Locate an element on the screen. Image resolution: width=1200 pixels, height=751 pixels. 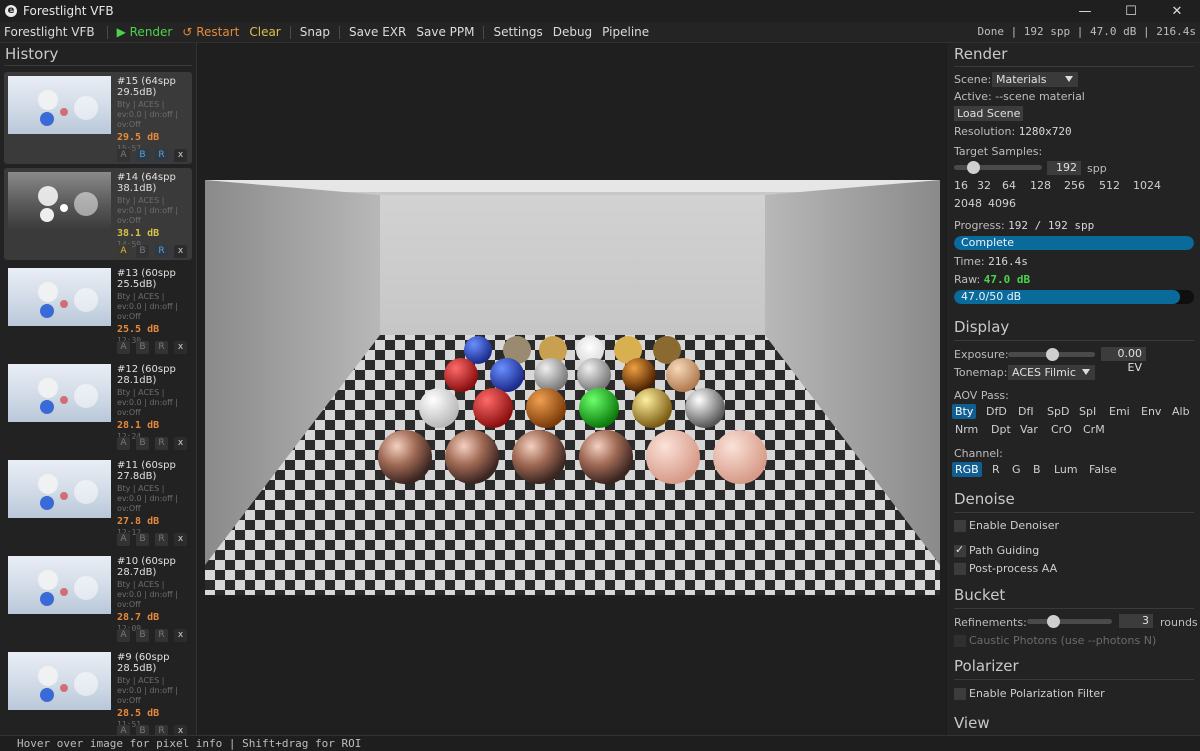
pipeline-menu: Pipeline is located at coordinates (625, 32).